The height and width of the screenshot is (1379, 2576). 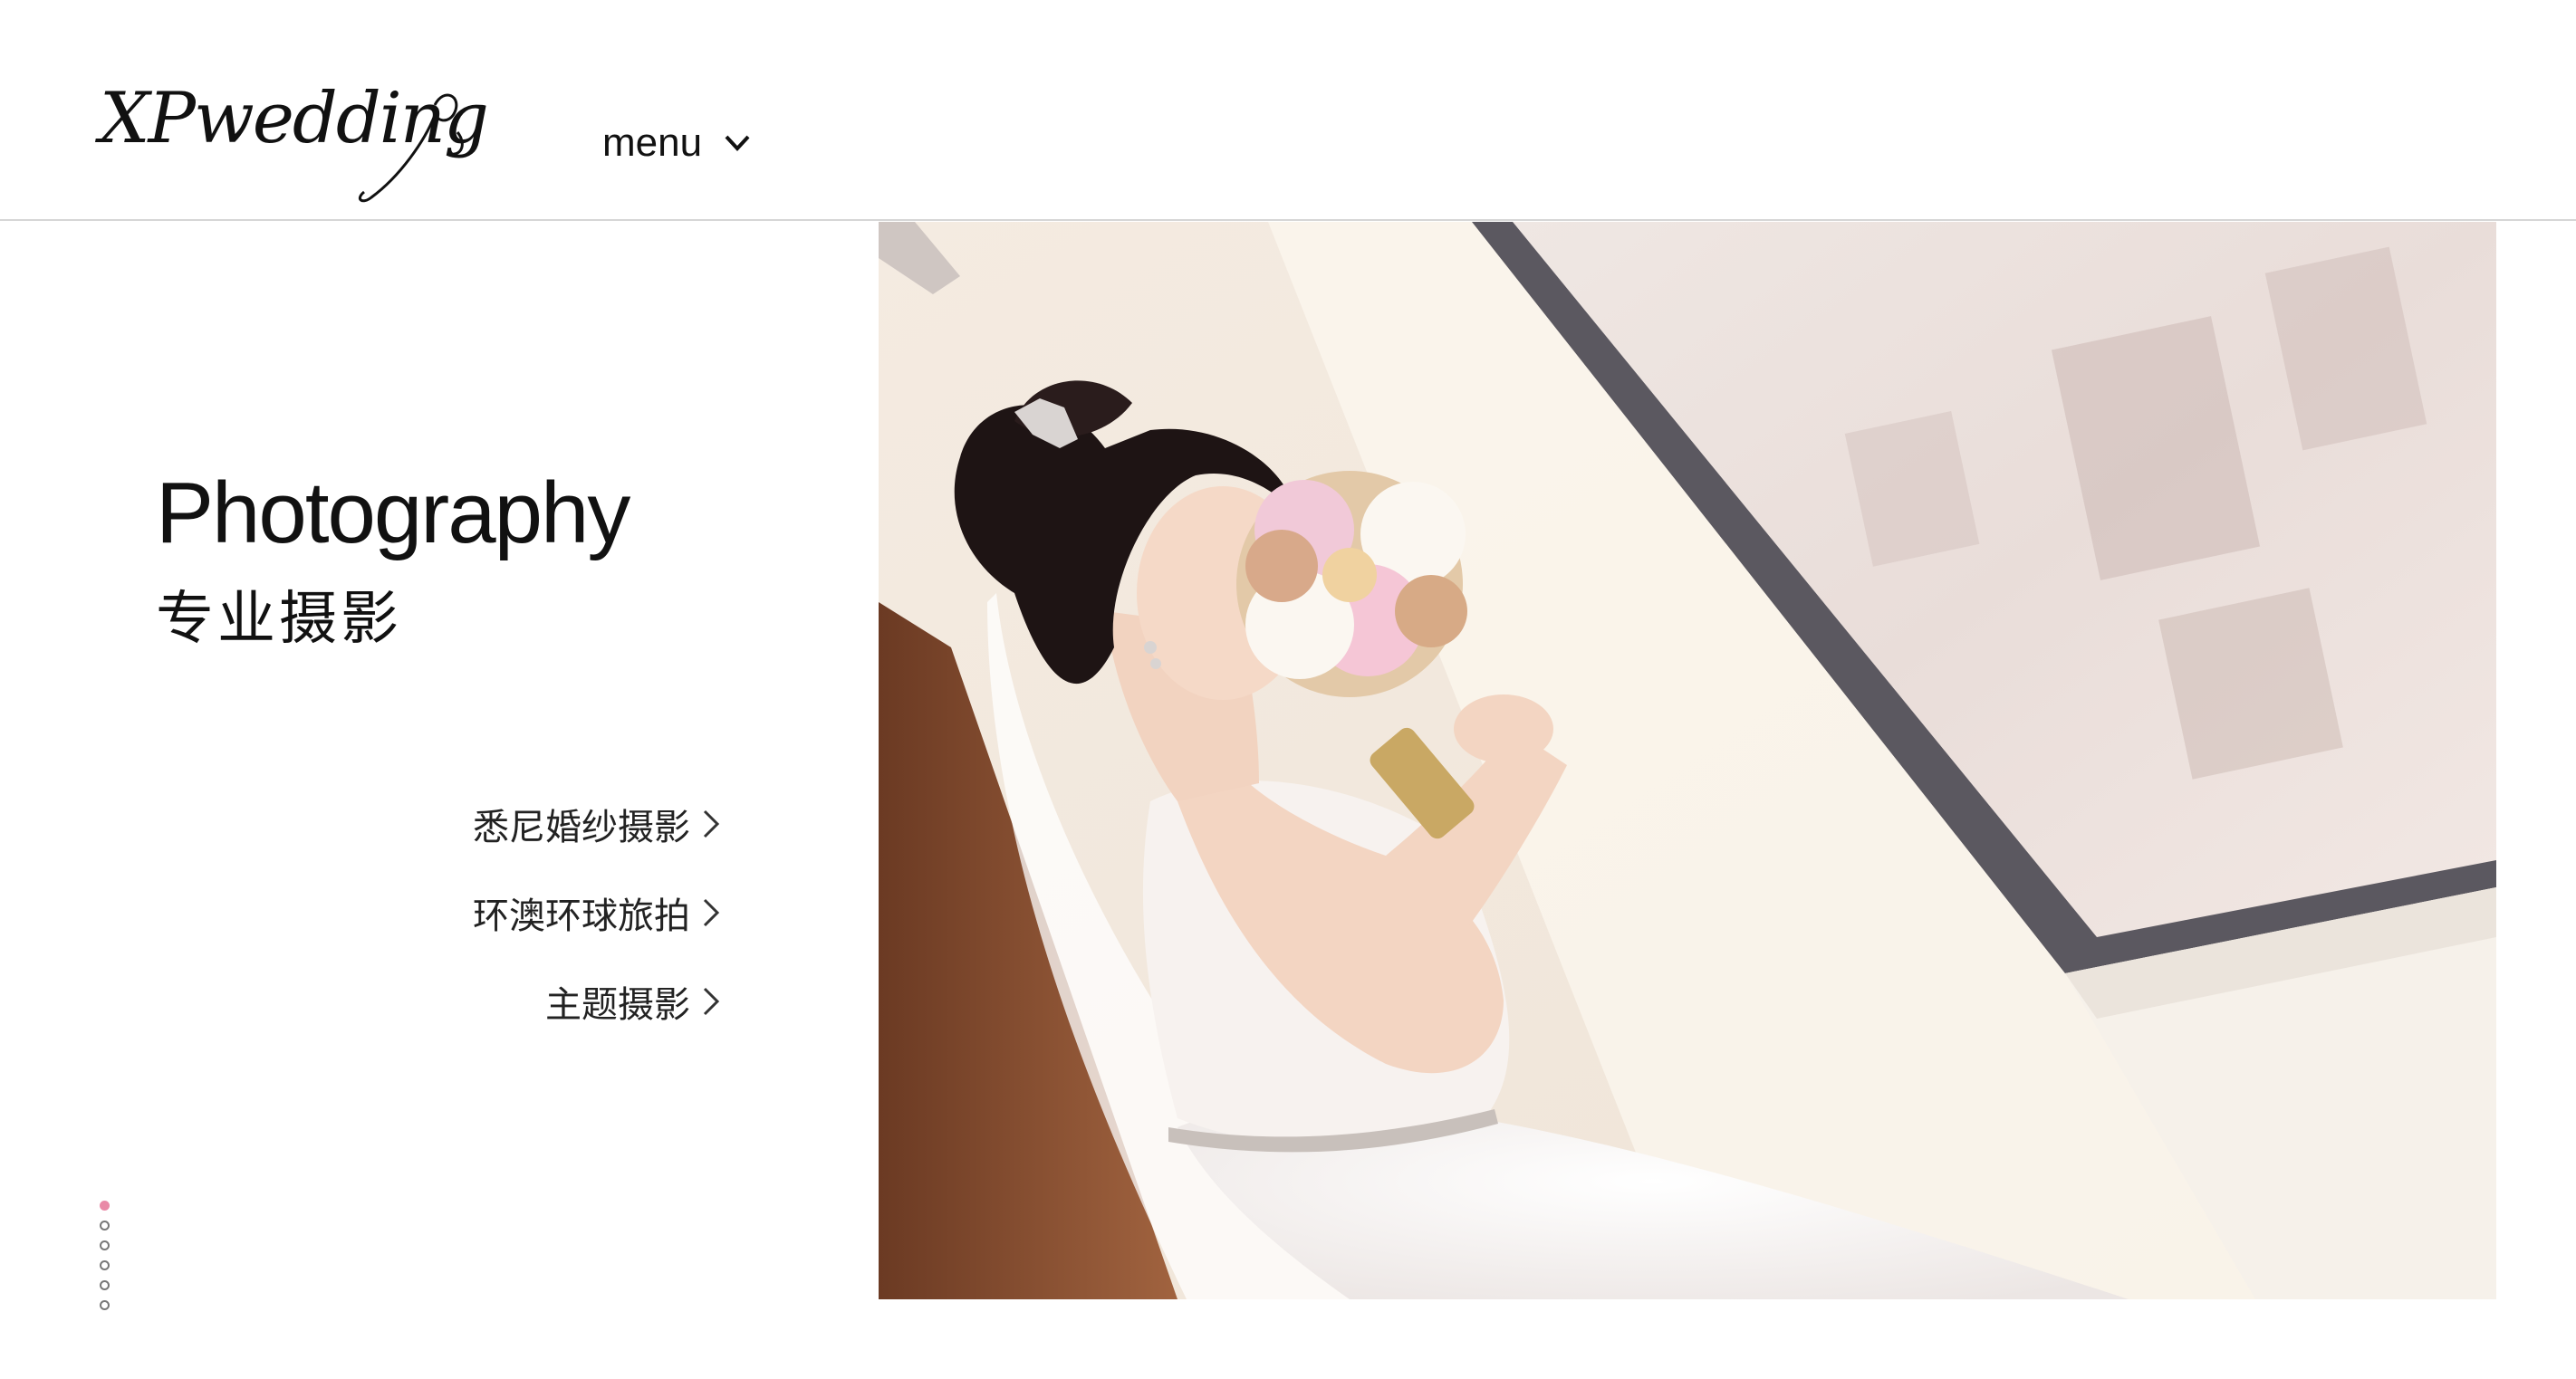 What do you see at coordinates (652, 142) in the screenshot?
I see `menu-label: menu` at bounding box center [652, 142].